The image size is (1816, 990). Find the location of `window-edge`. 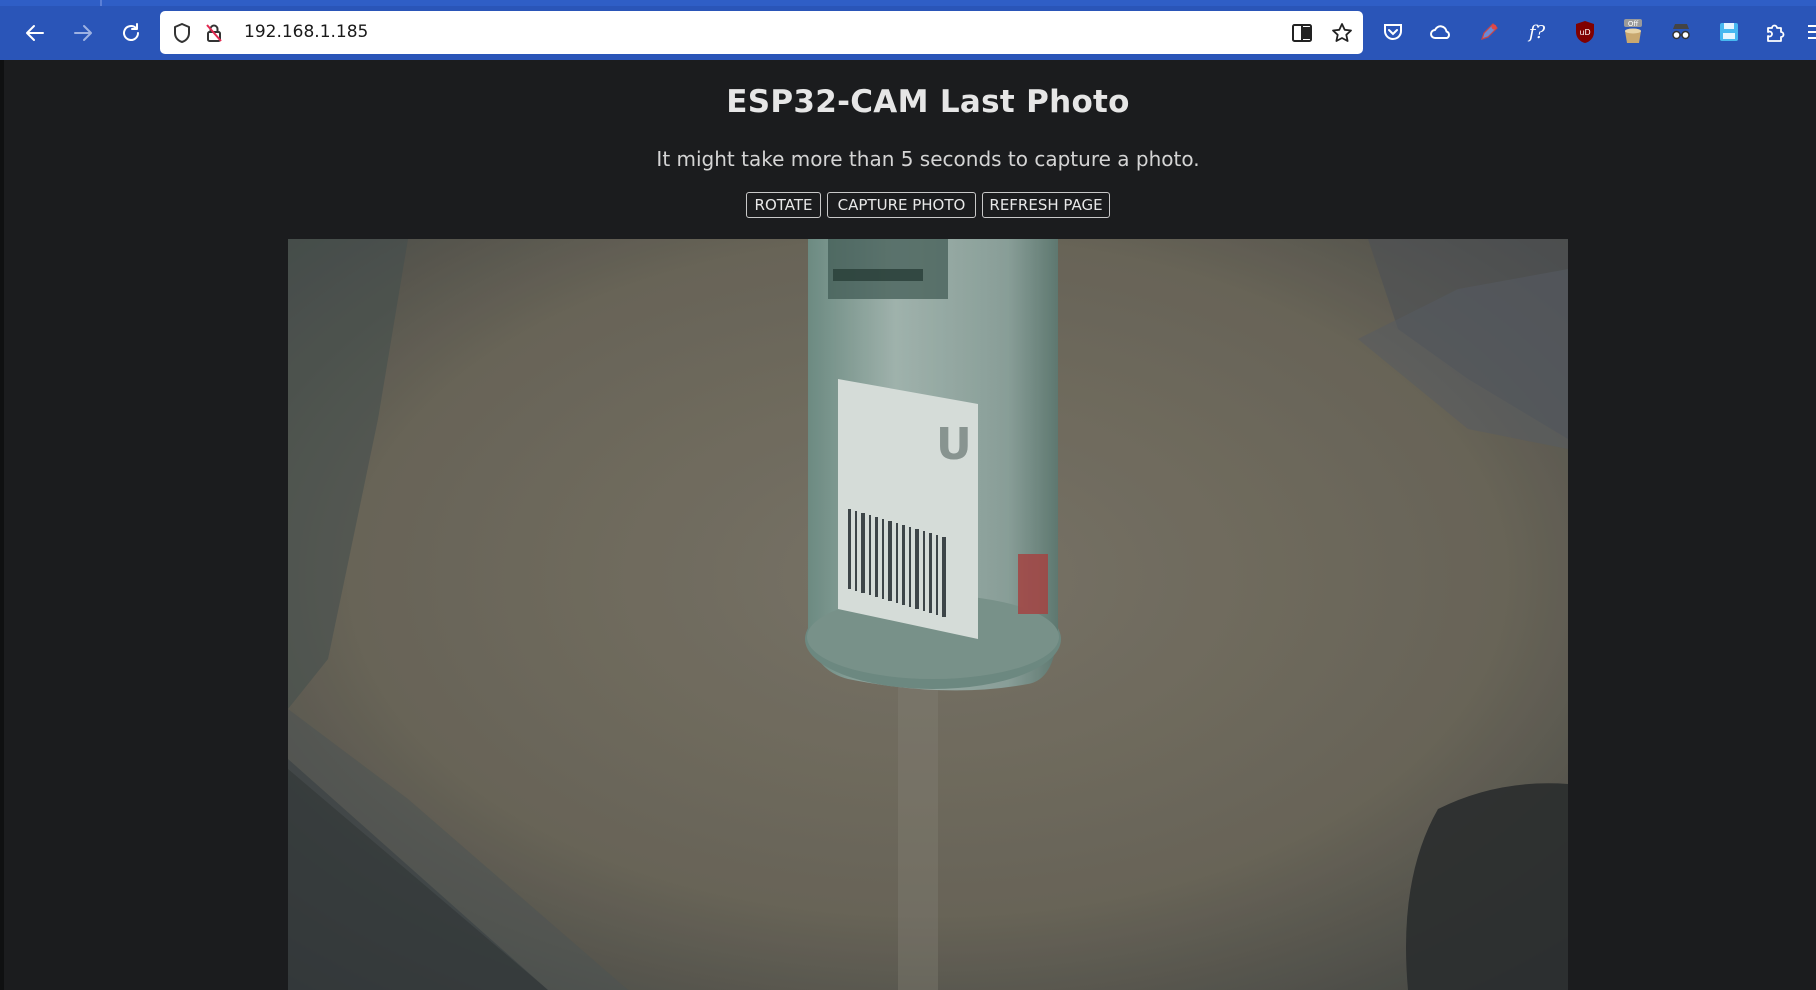

window-edge is located at coordinates (2, 525).